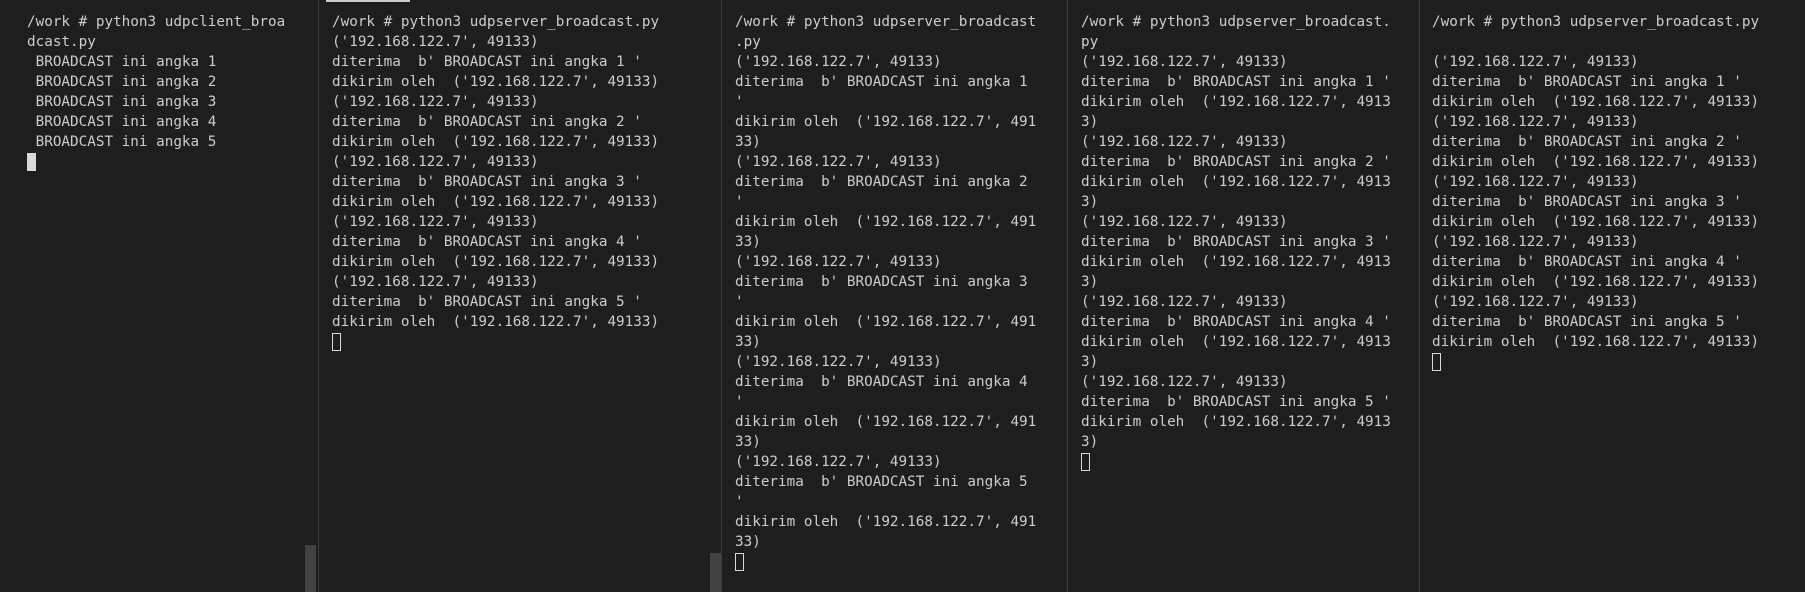  Describe the element at coordinates (368, 1) in the screenshot. I see `active-pane-indicator` at that location.